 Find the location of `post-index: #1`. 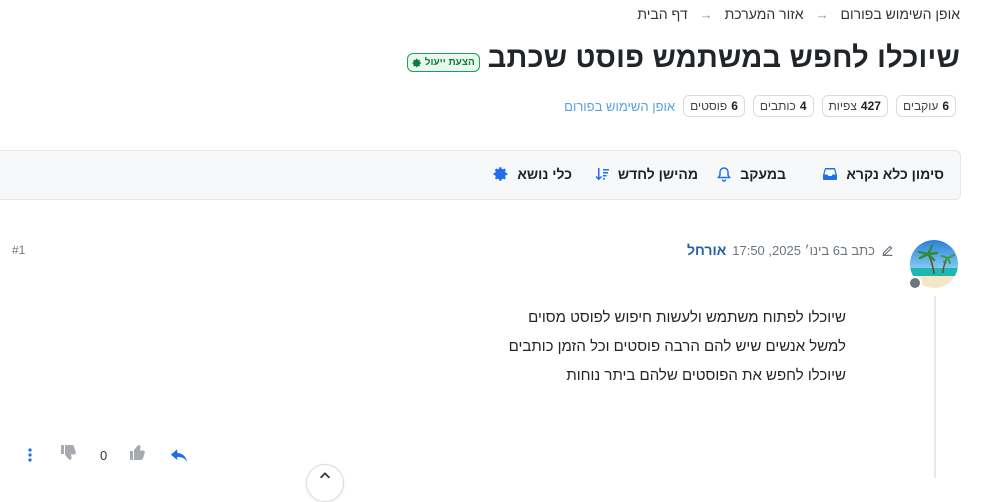

post-index: #1 is located at coordinates (18, 250).